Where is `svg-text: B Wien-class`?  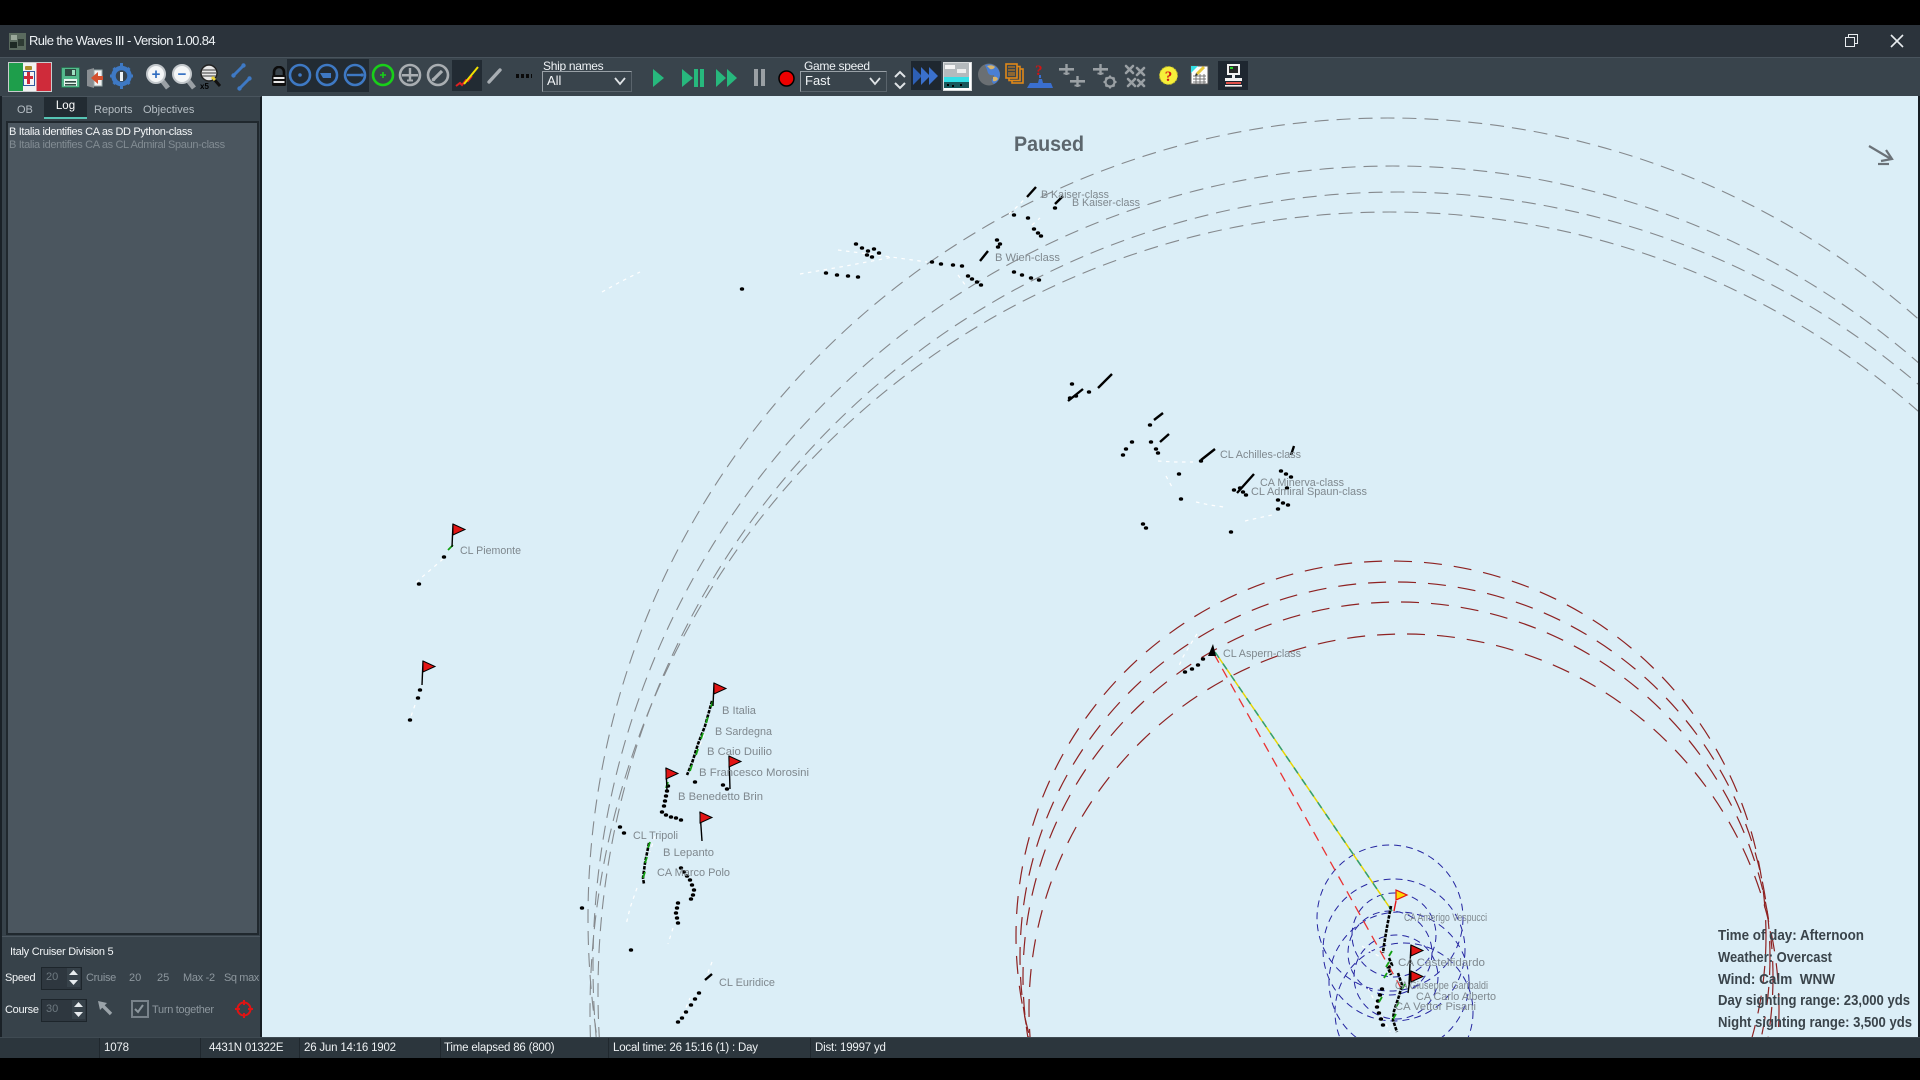
svg-text: B Wien-class is located at coordinates (1027, 258).